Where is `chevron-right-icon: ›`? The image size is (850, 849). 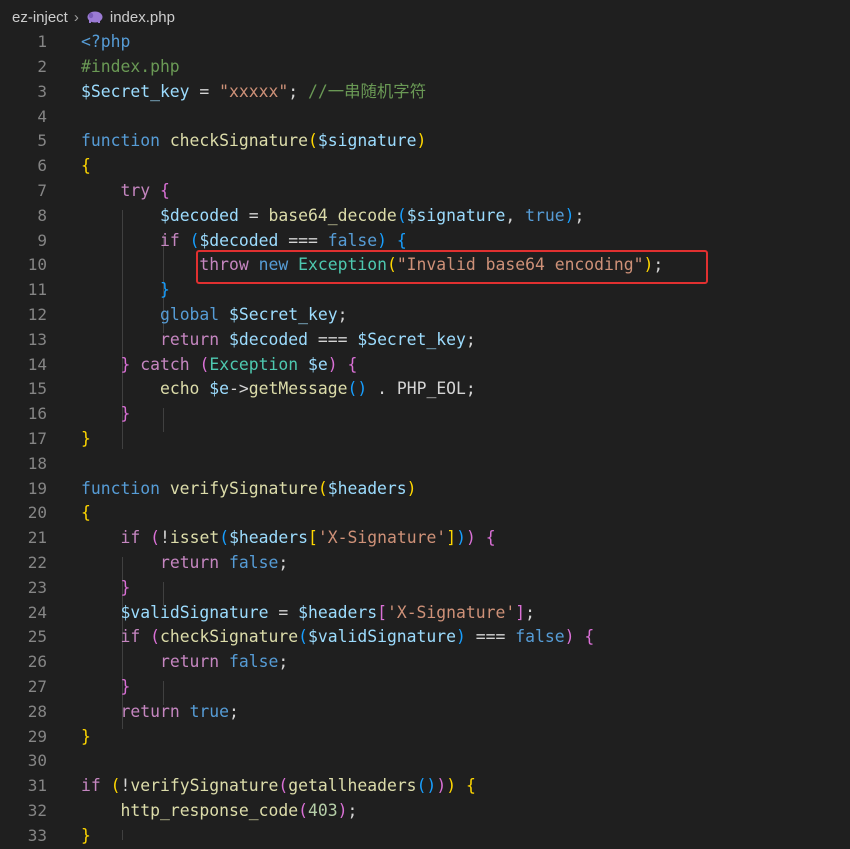 chevron-right-icon: › is located at coordinates (76, 17).